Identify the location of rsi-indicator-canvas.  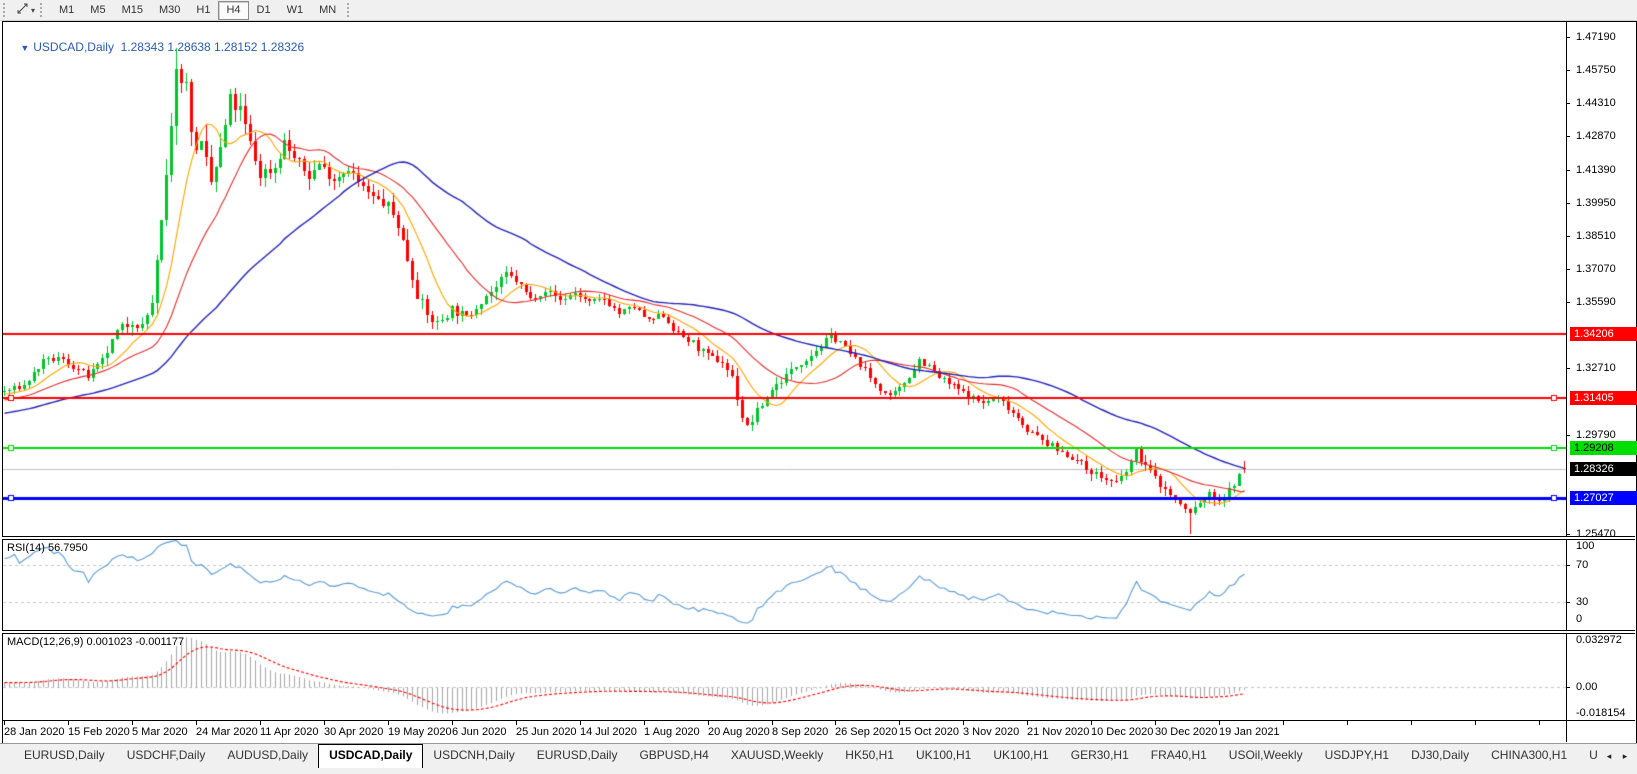
(784, 585).